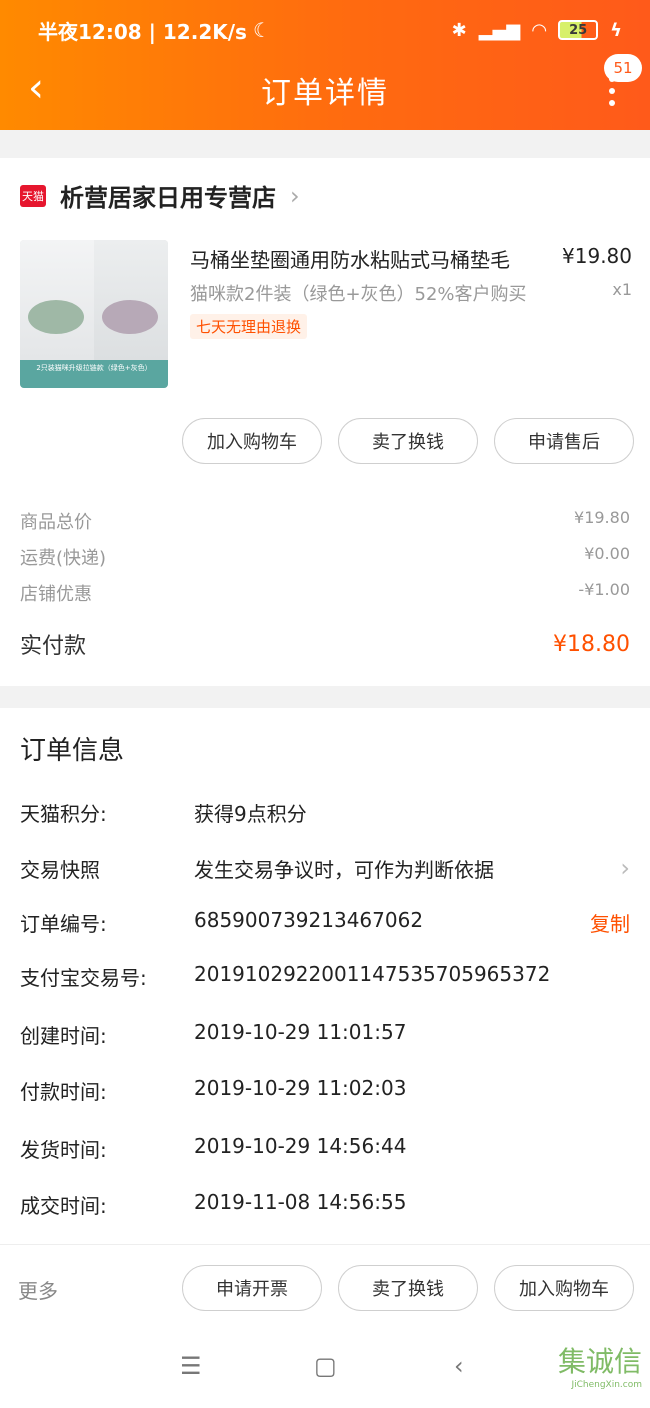  What do you see at coordinates (63, 1036) in the screenshot?
I see `info-label: 创建时间:` at bounding box center [63, 1036].